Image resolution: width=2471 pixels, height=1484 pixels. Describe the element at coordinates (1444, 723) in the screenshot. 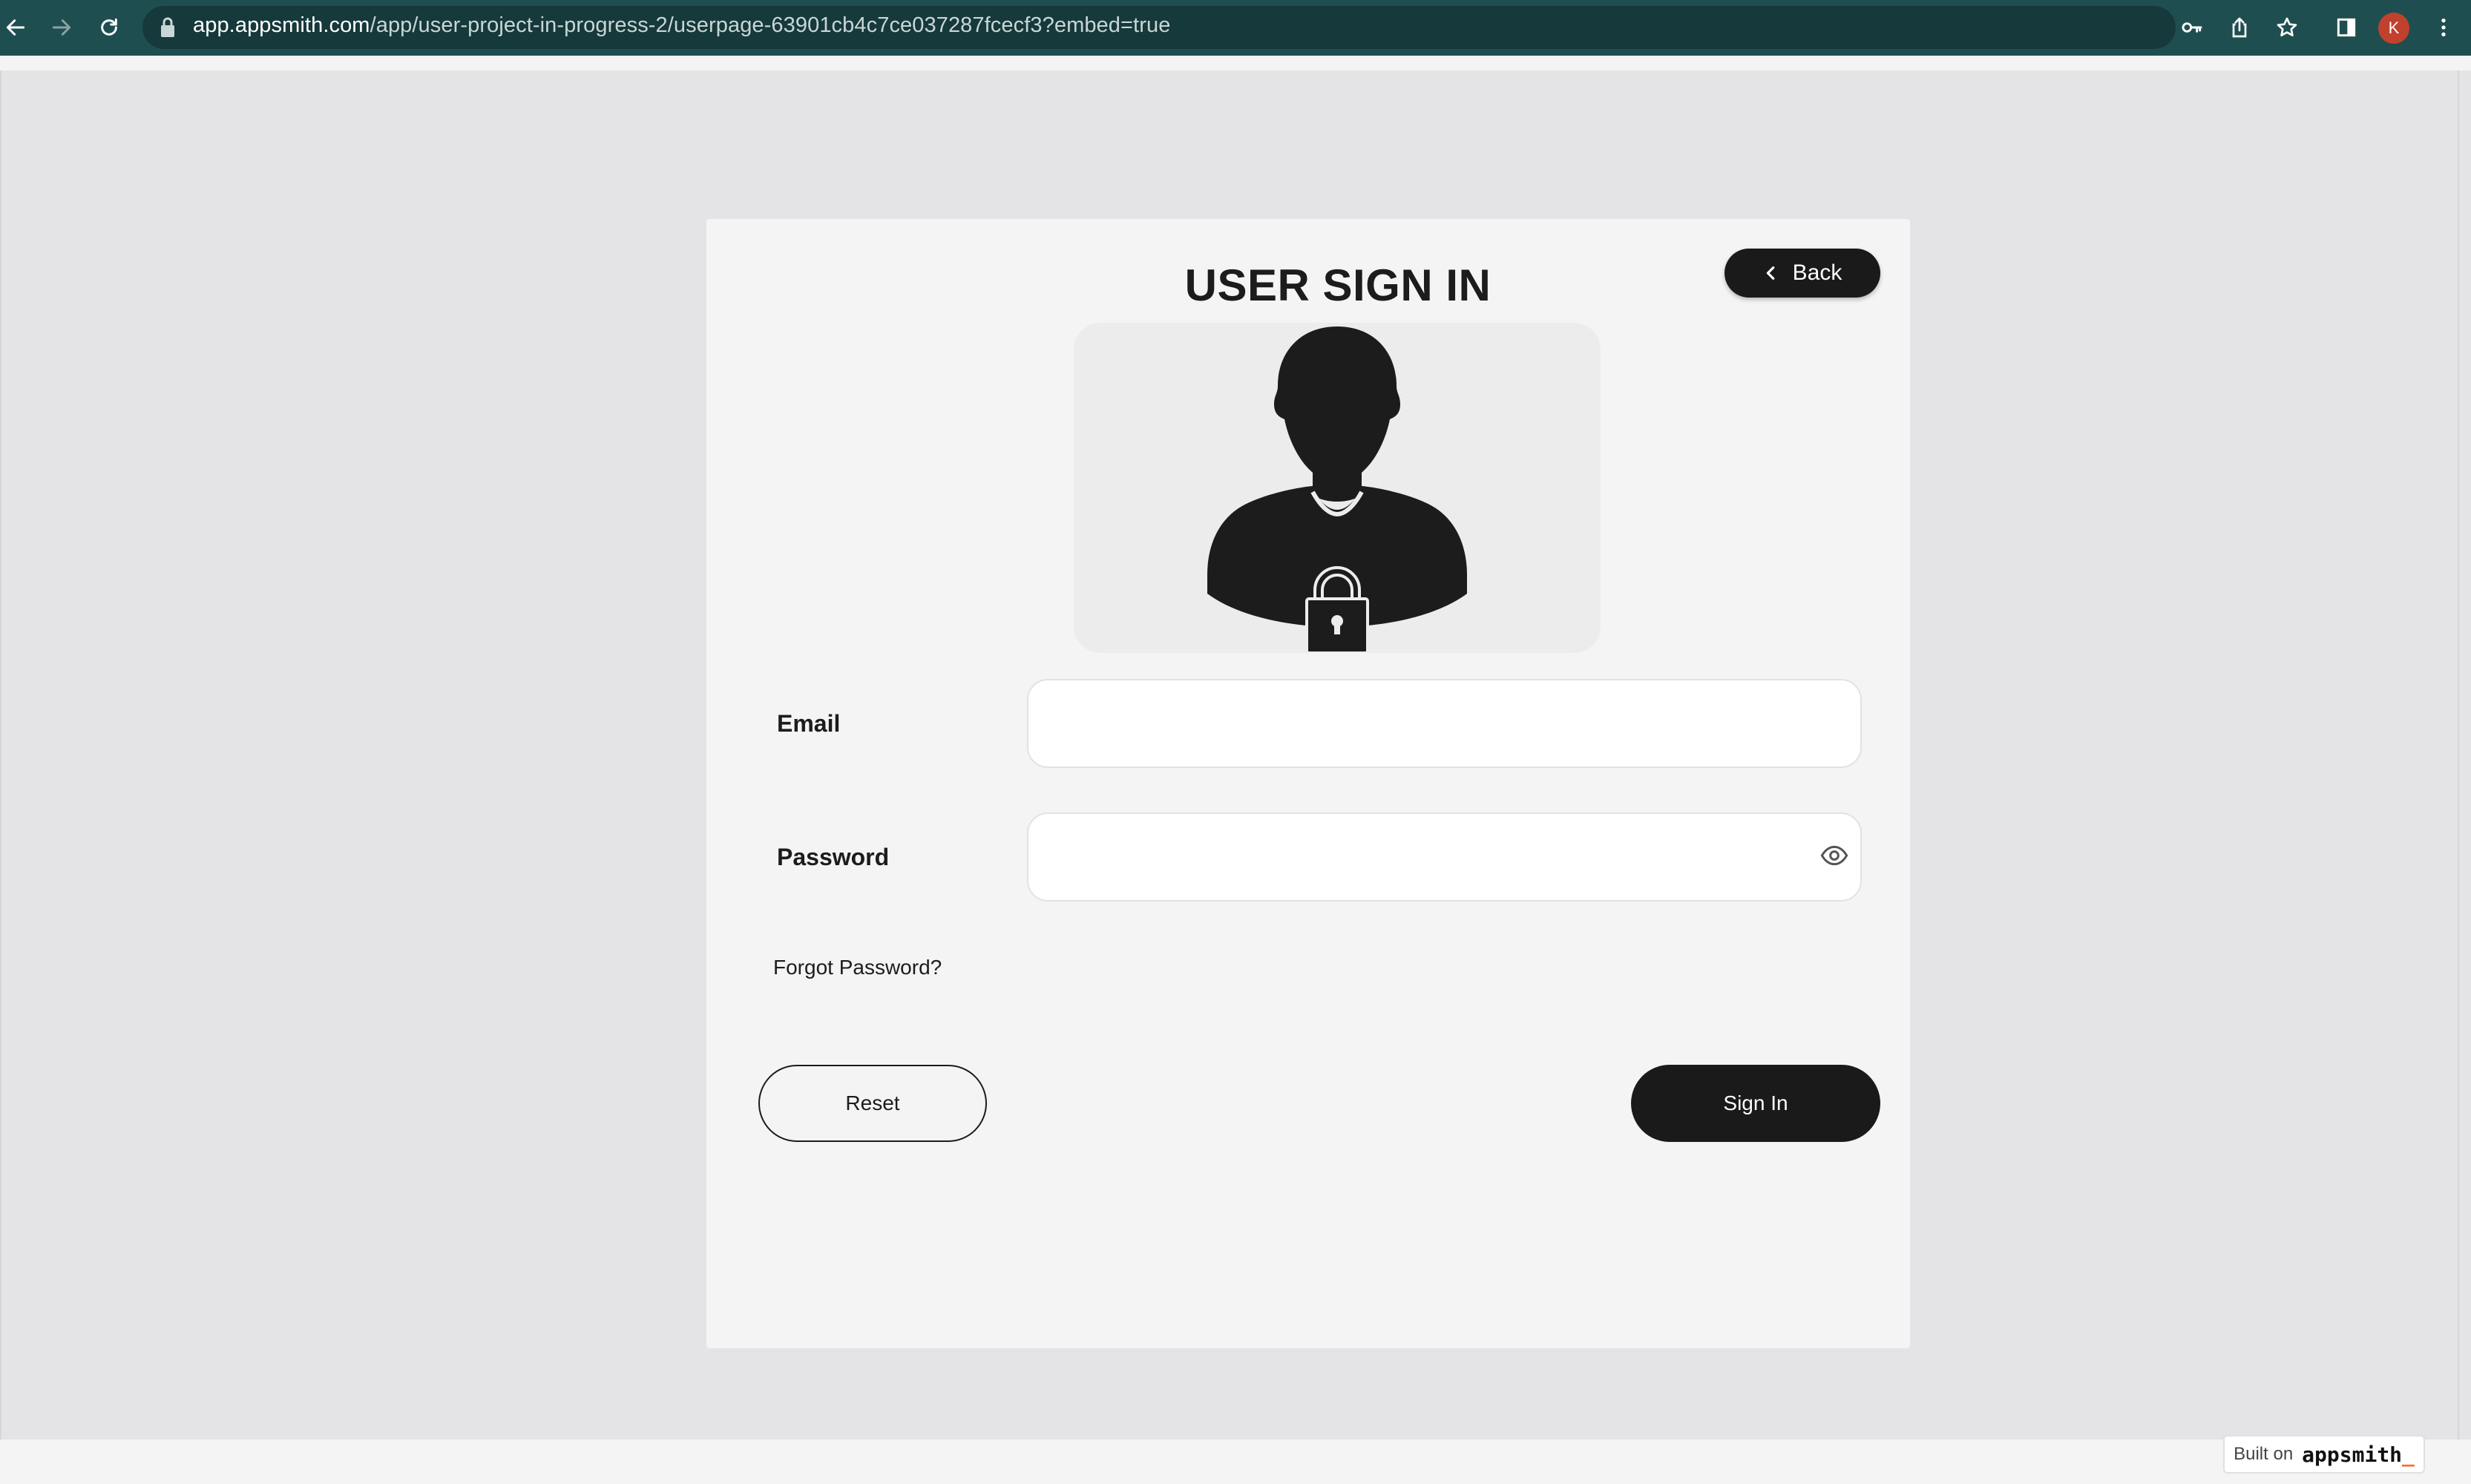

I see `email-field` at that location.